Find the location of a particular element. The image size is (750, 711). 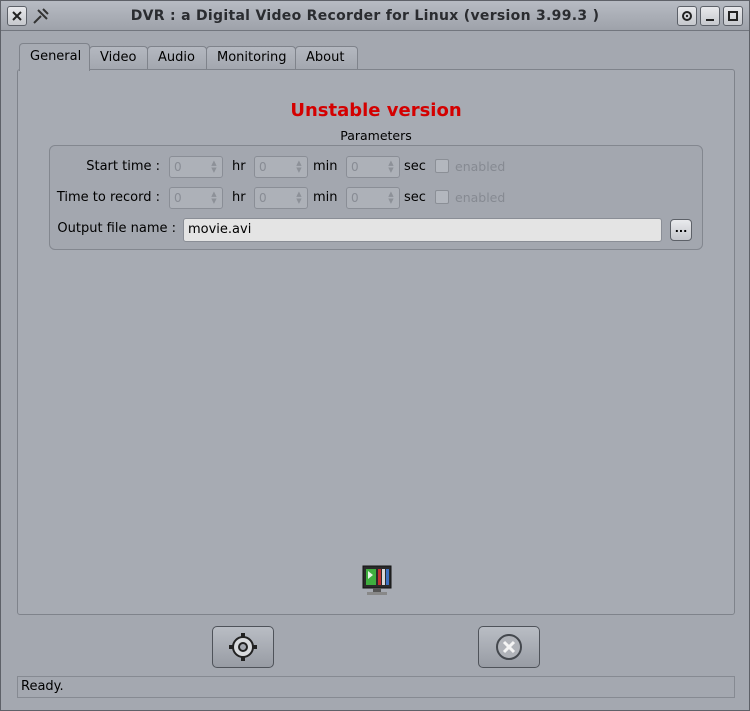

close-button is located at coordinates (17, 16).